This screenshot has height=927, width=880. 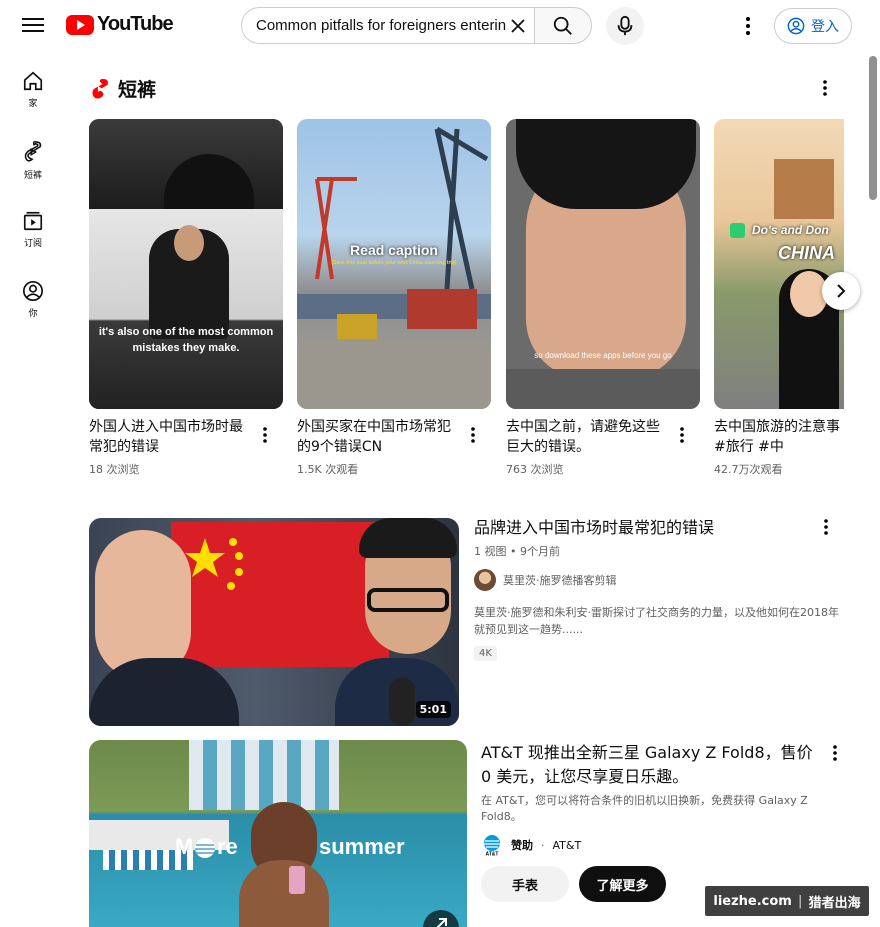 What do you see at coordinates (33, 291) in the screenshot?
I see `you-icon` at bounding box center [33, 291].